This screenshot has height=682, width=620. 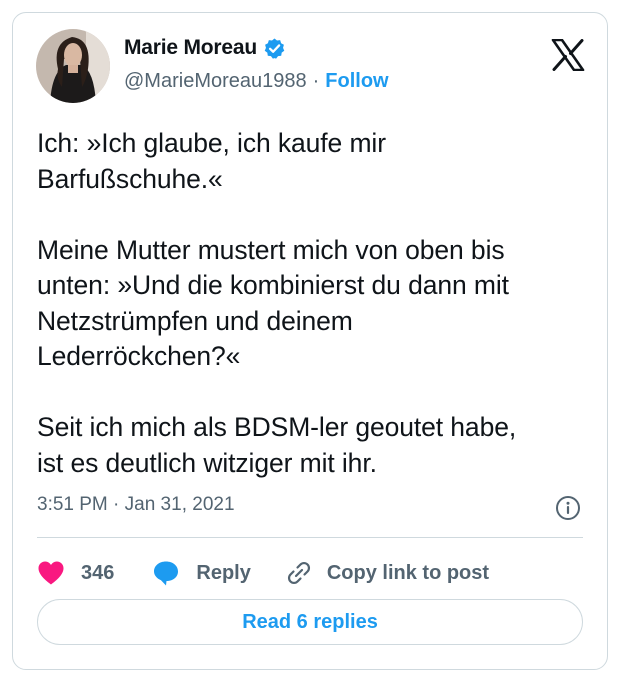 What do you see at coordinates (166, 573) in the screenshot?
I see `reply-bubble-icon` at bounding box center [166, 573].